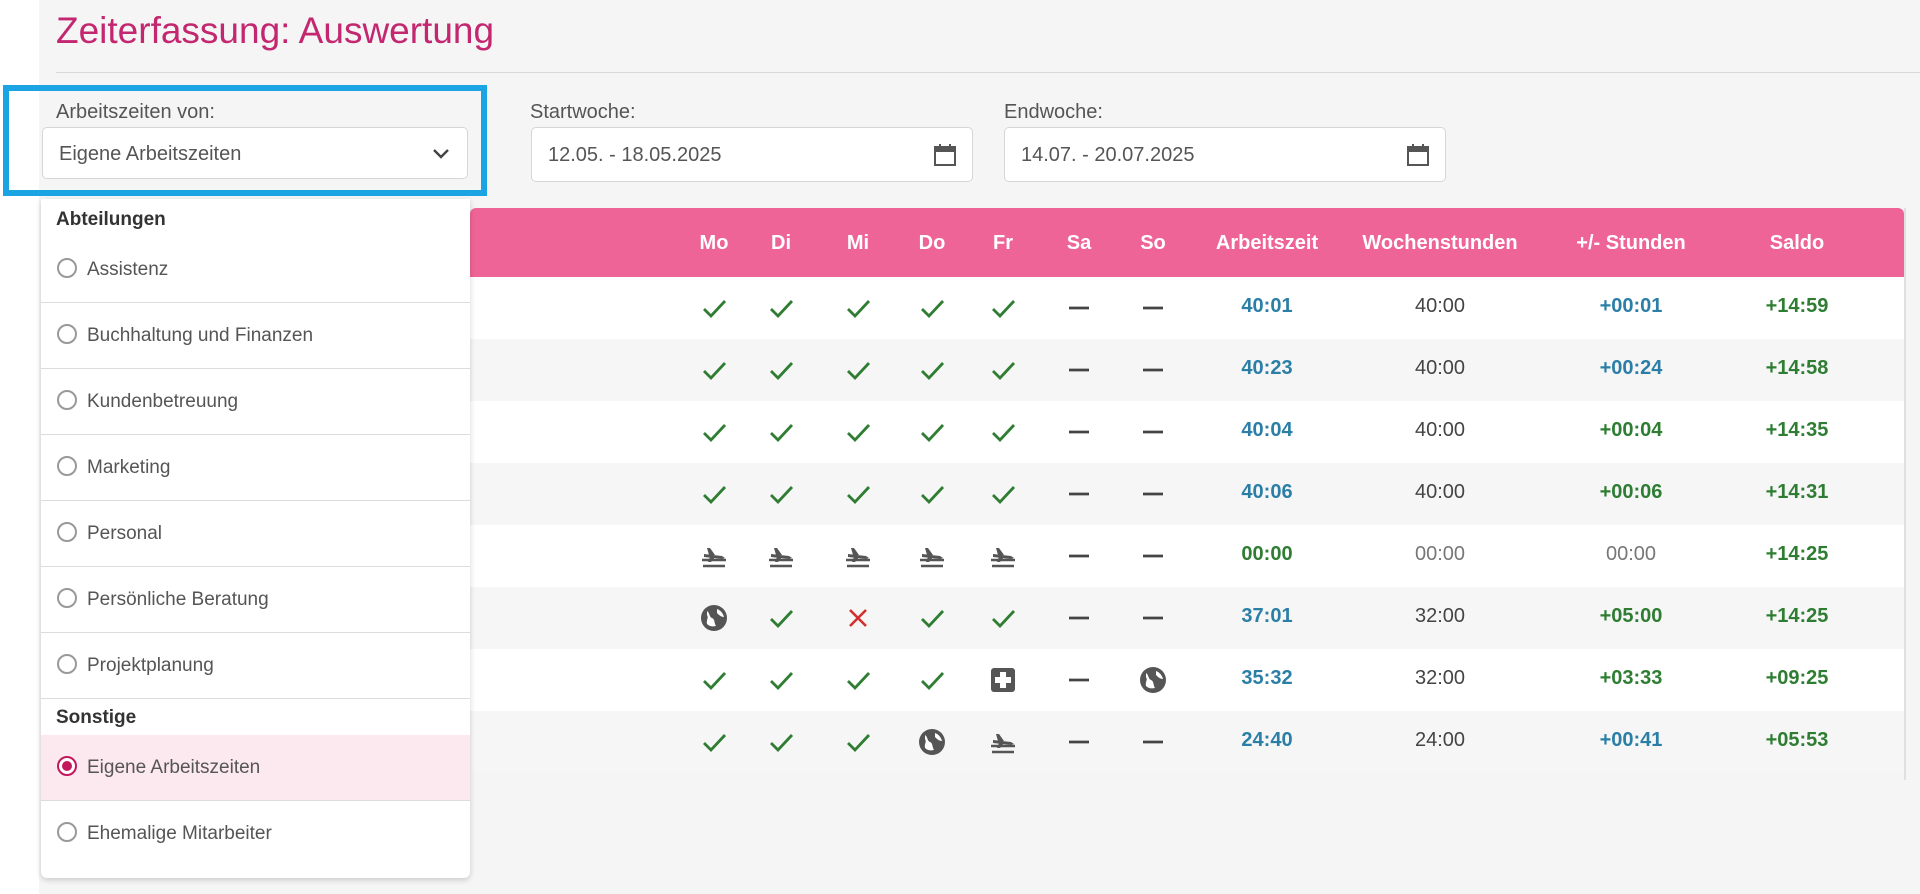 The height and width of the screenshot is (894, 1920). I want to click on dropdown-option-label: Kundenbetreuung, so click(163, 401).